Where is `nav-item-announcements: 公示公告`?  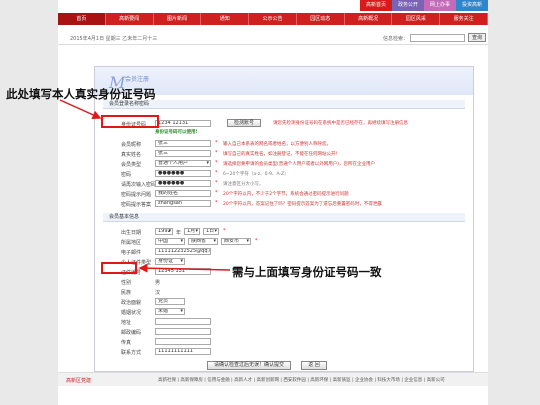
nav-item-announcements: 公示公告 is located at coordinates (273, 19).